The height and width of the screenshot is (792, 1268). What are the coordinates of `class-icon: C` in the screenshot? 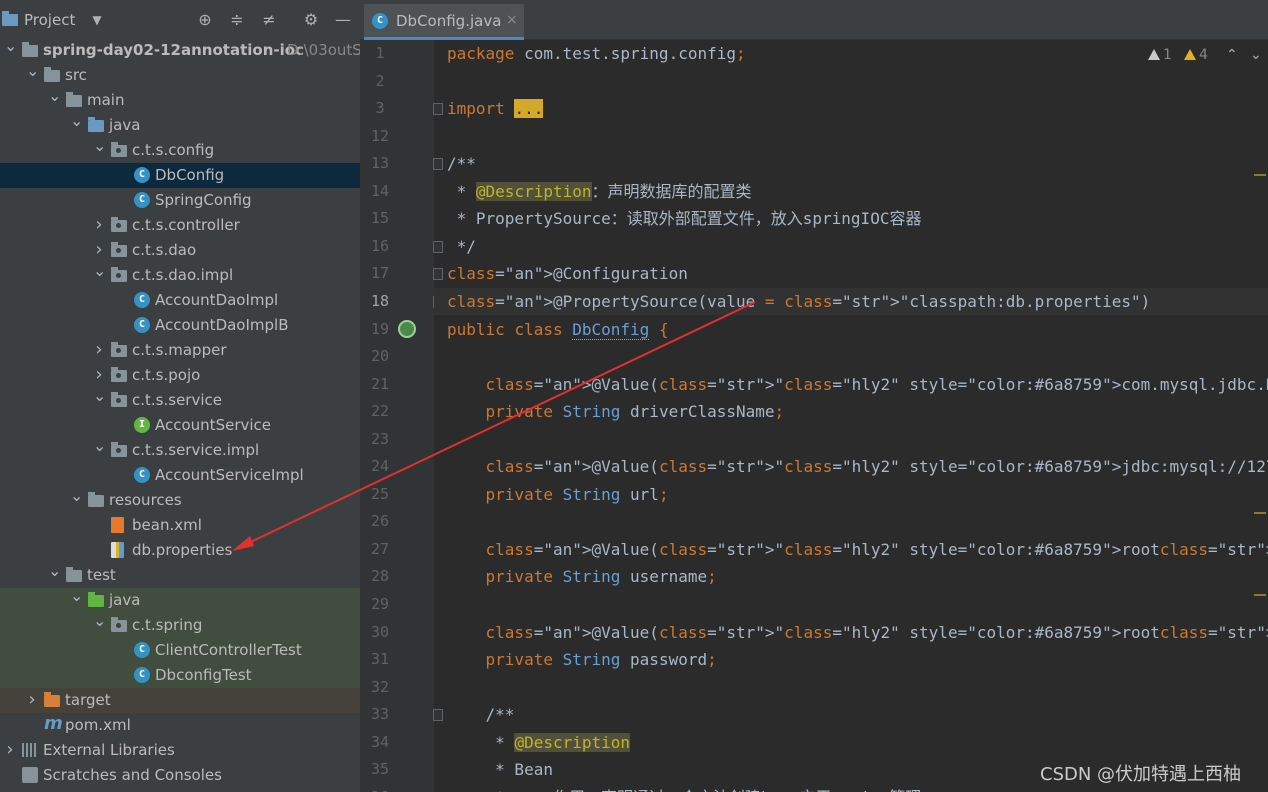 It's located at (142, 675).